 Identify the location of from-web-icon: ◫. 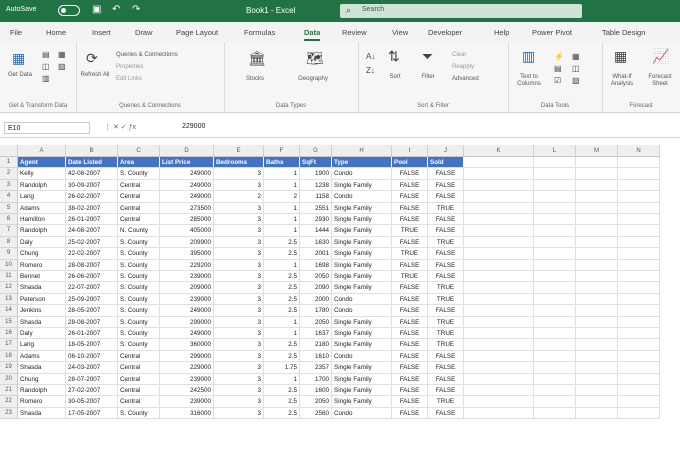
(46, 66).